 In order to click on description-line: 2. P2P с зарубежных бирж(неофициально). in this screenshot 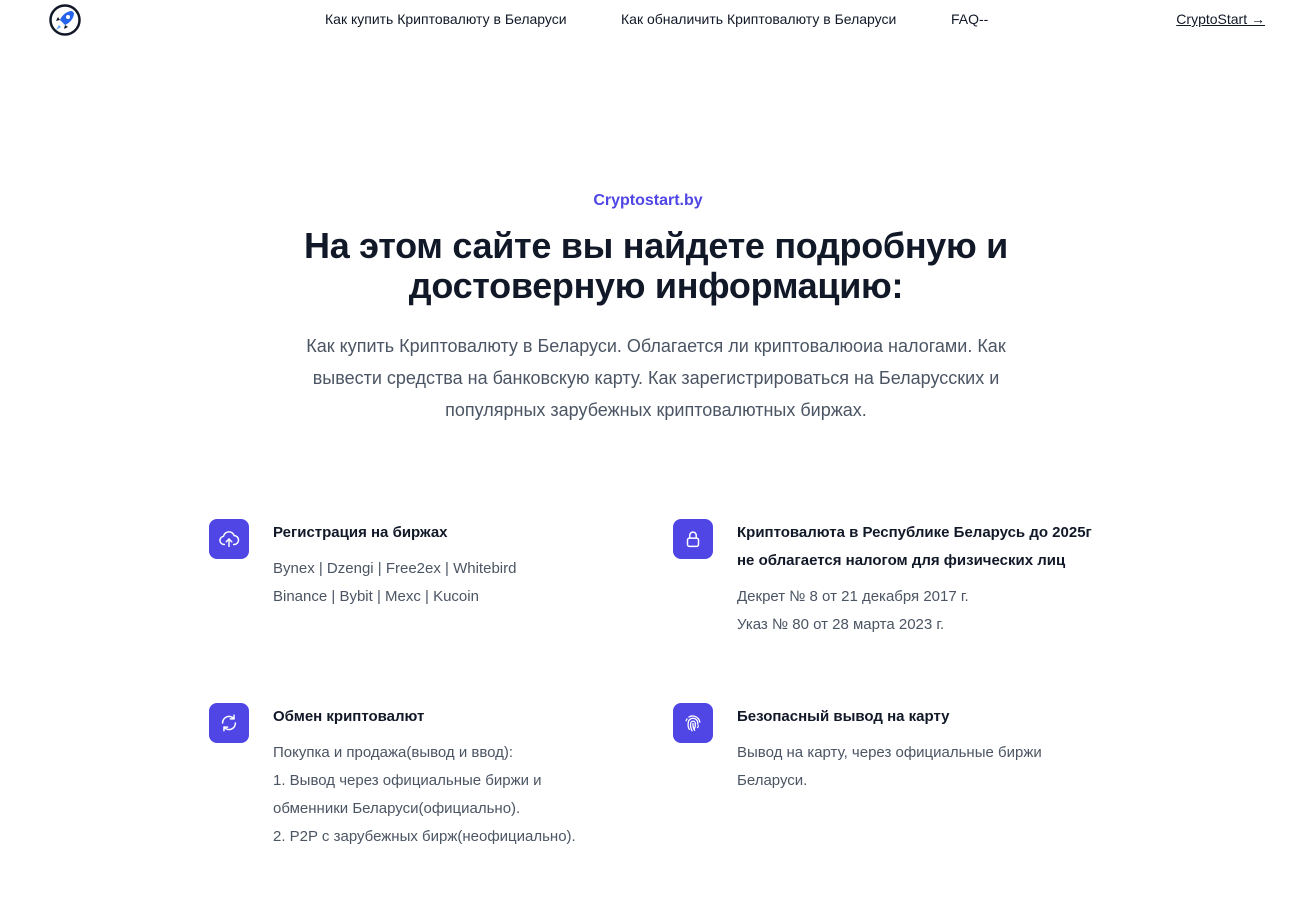, I will do `click(424, 836)`.